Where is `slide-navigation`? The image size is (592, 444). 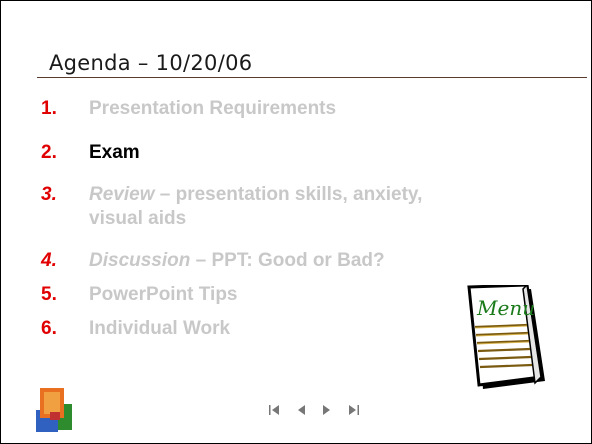 slide-navigation is located at coordinates (314, 410).